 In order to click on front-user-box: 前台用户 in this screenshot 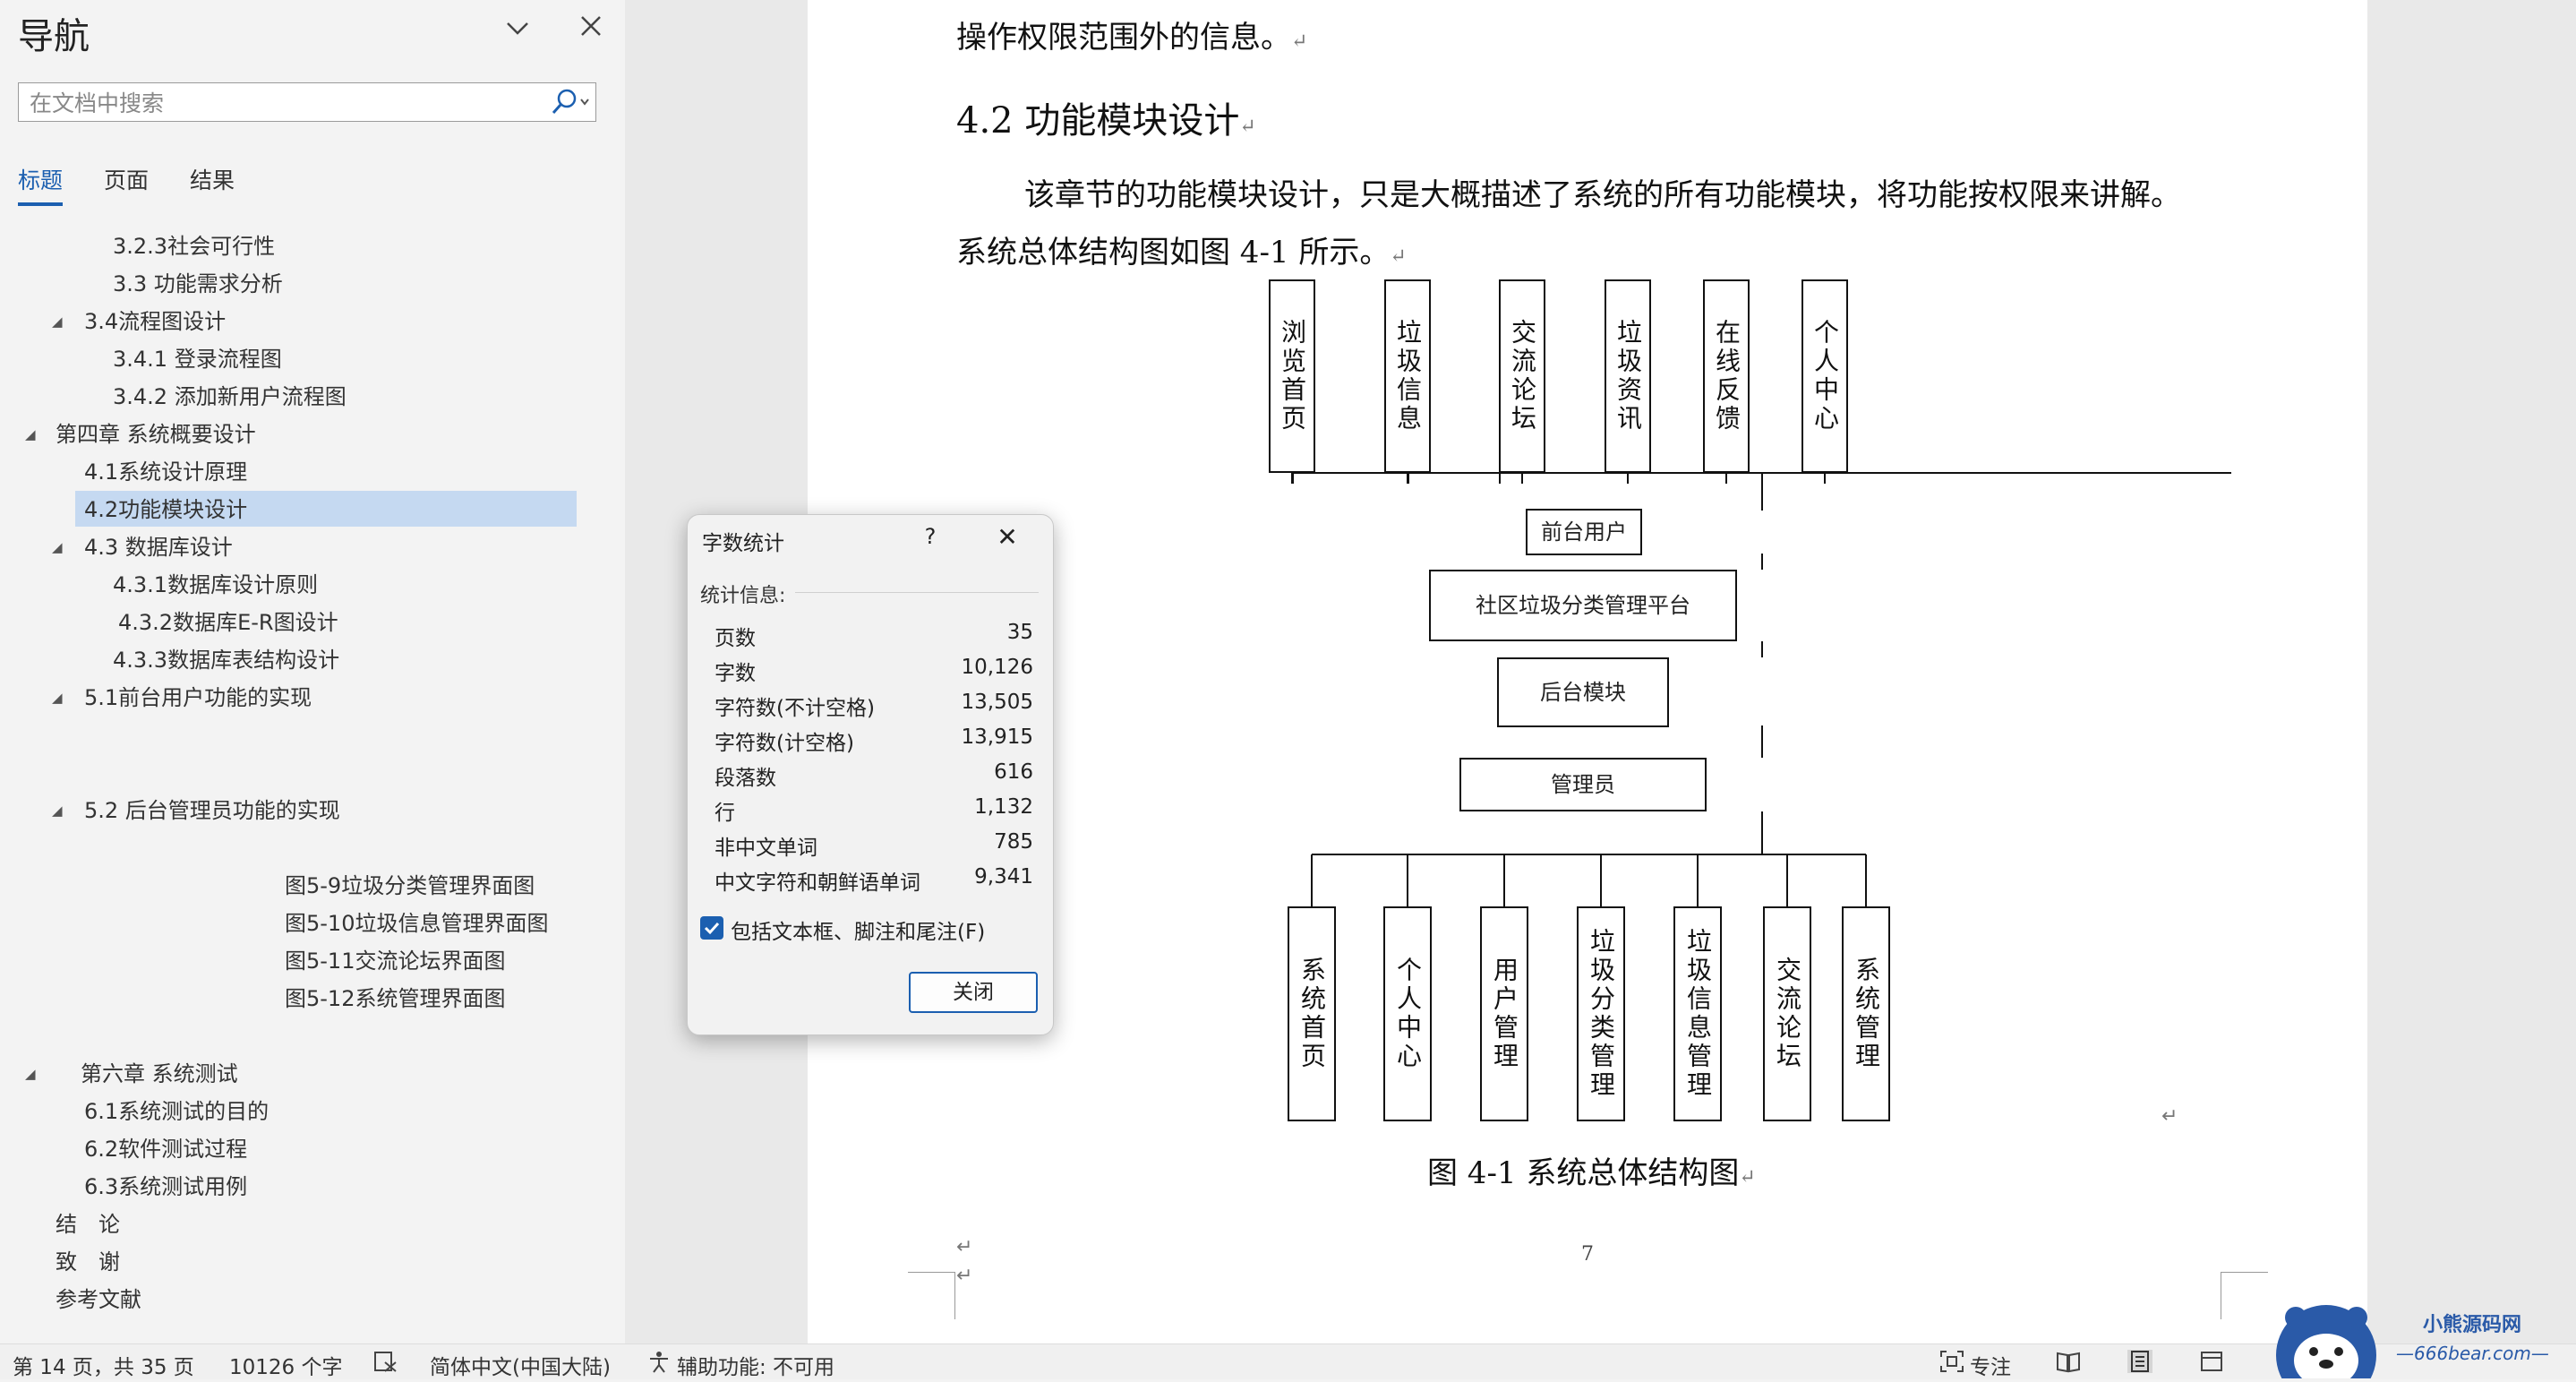, I will do `click(1584, 532)`.